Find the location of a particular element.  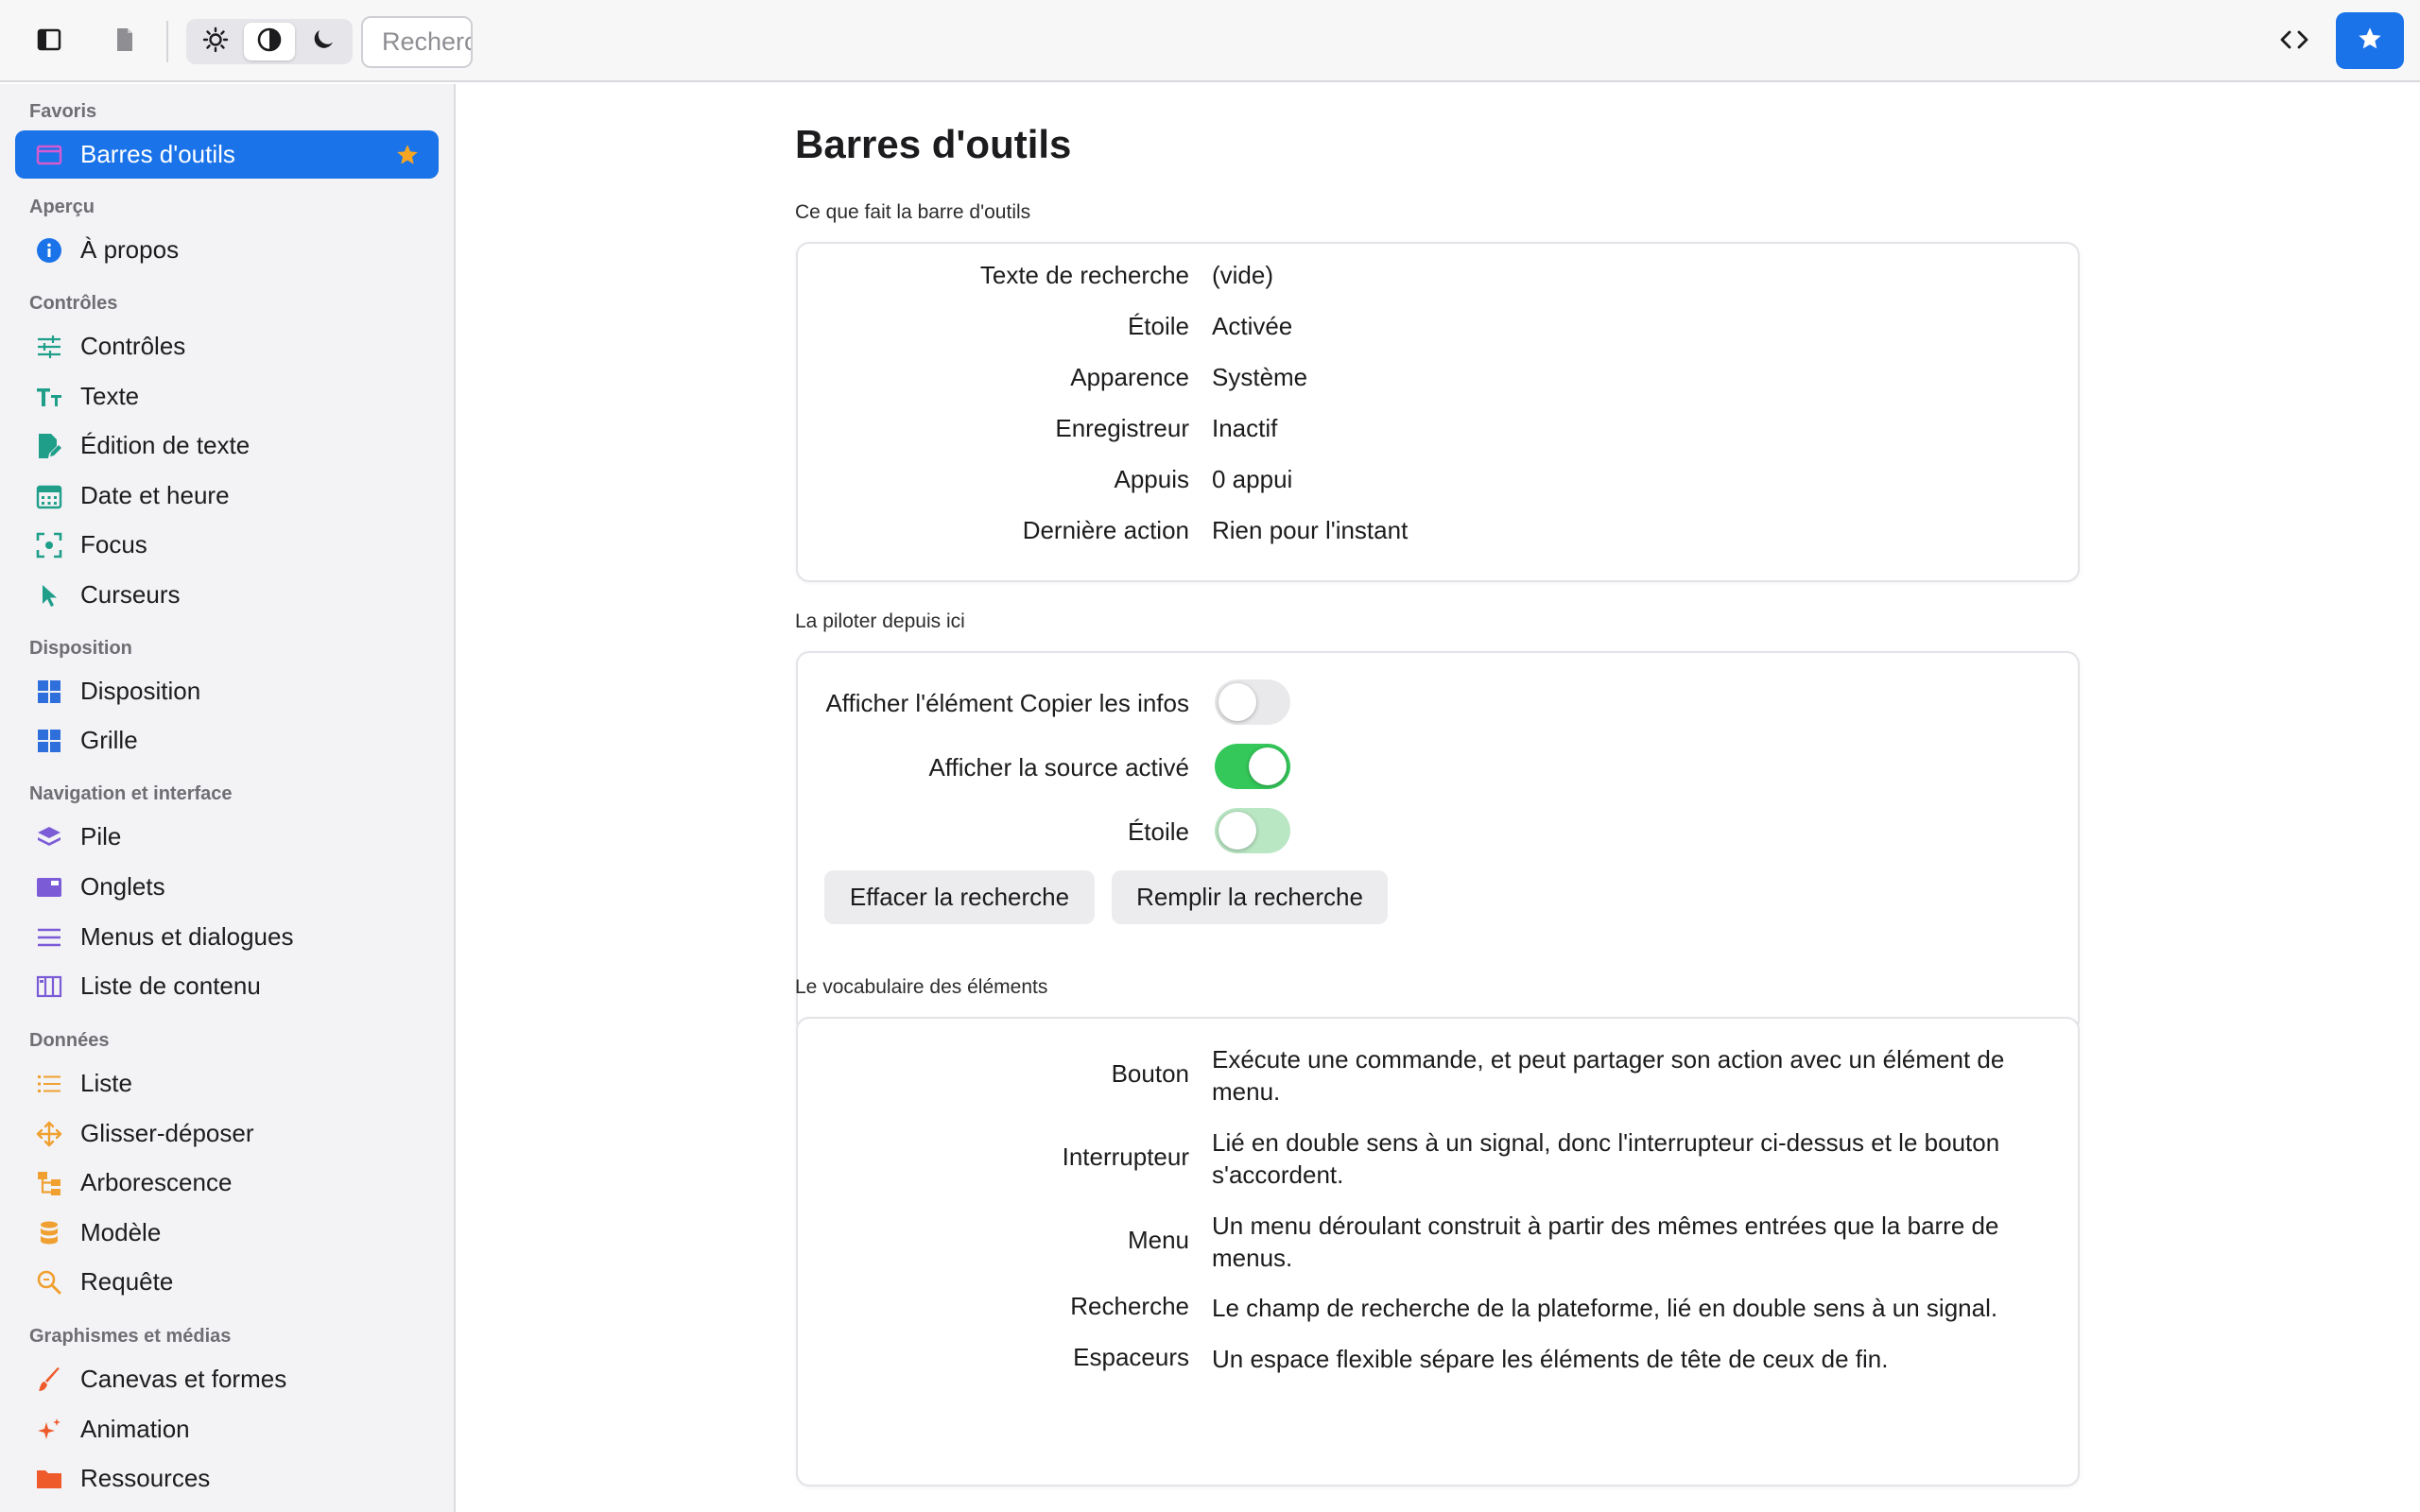

toolbar-separator is located at coordinates (167, 41).